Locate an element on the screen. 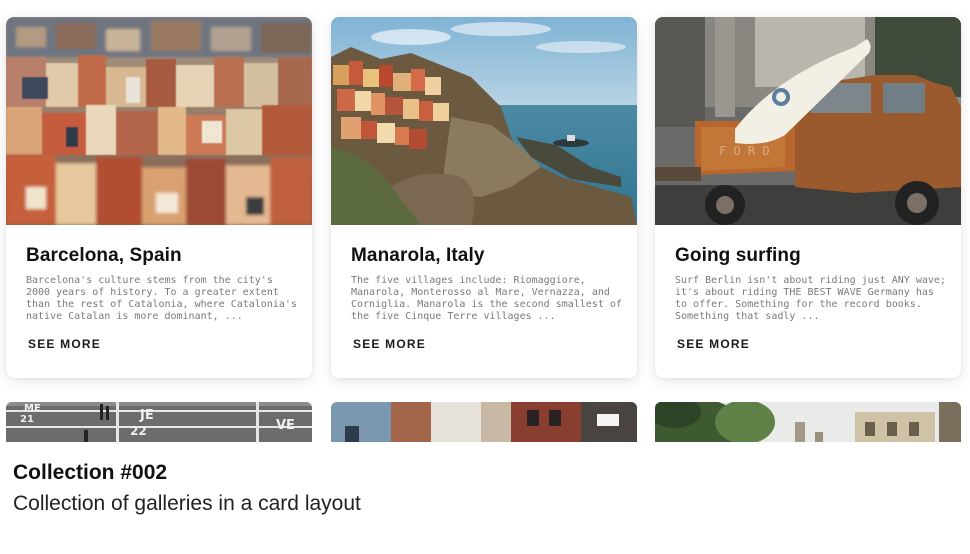 Image resolution: width=970 pixels, height=554 pixels. card-title: Going surfing is located at coordinates (738, 255).